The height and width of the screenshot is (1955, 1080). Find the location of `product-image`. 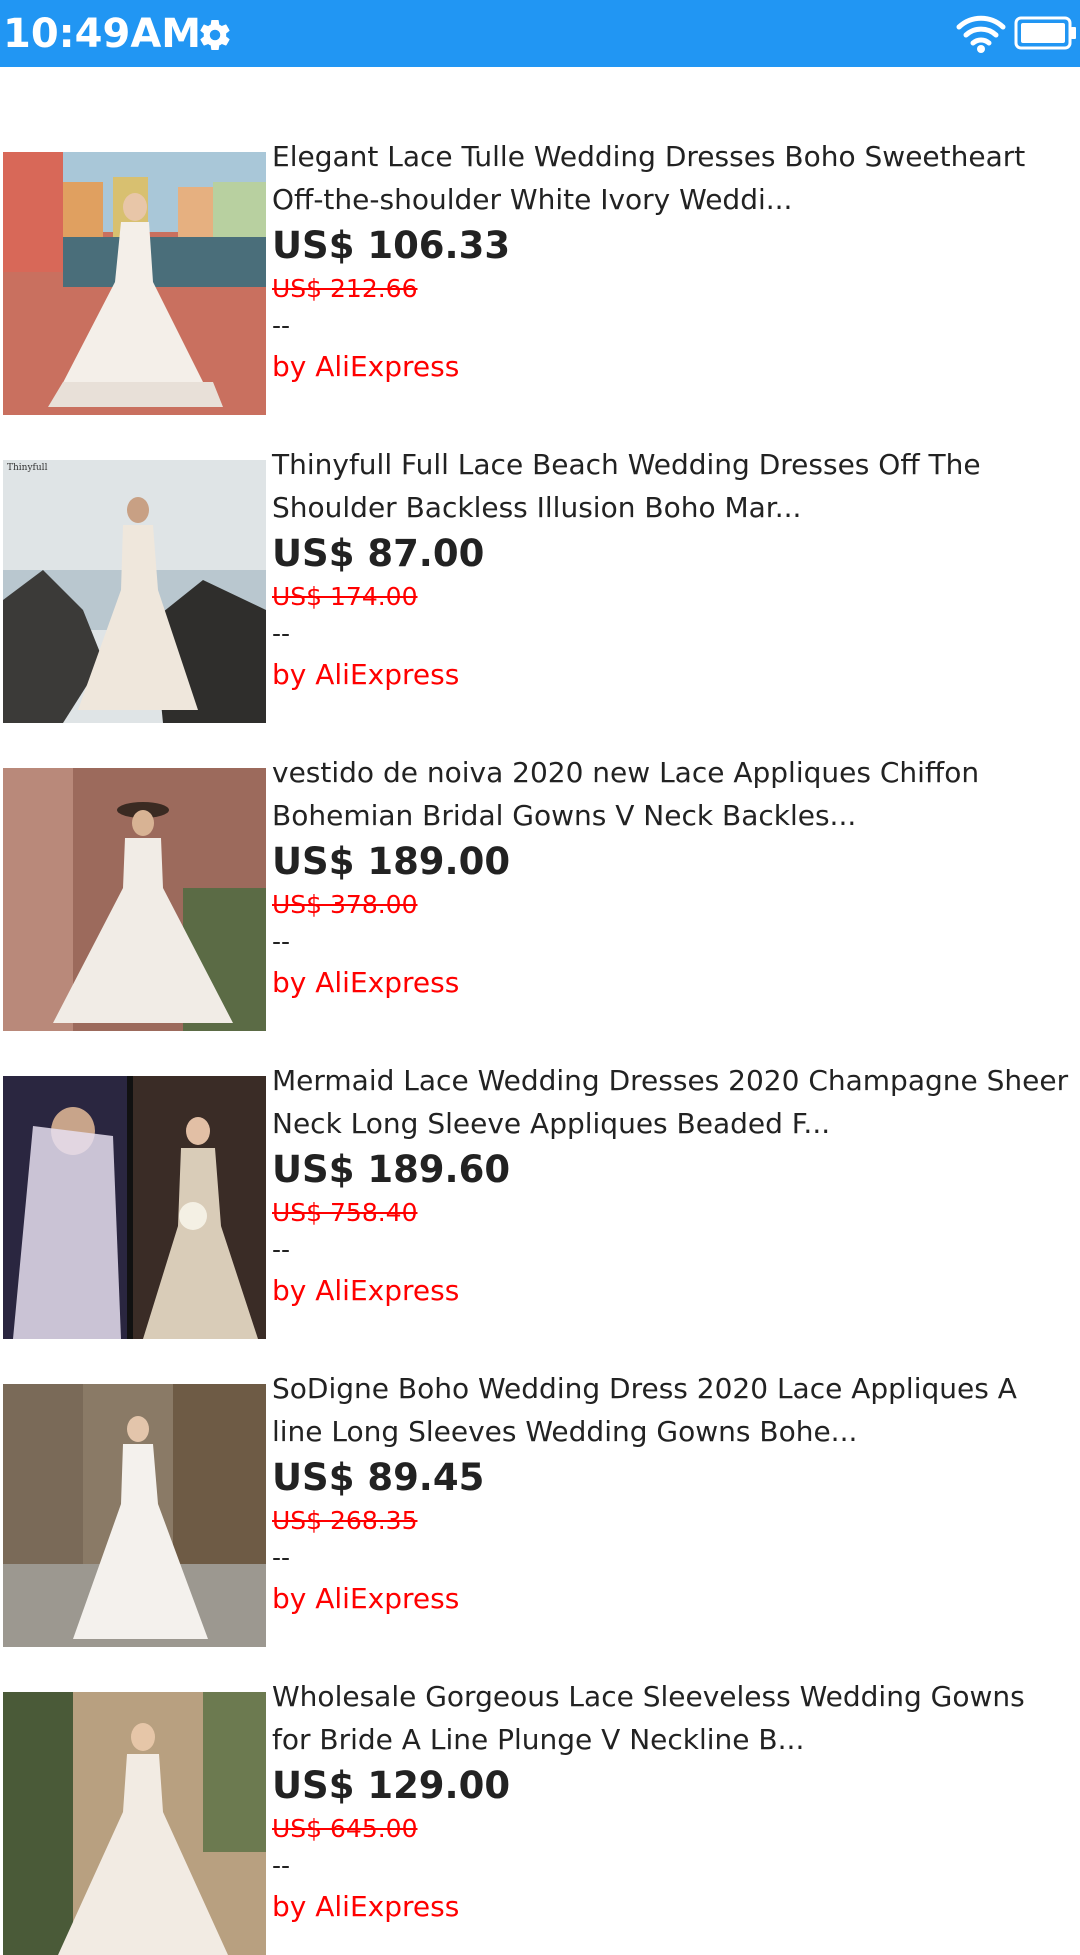

product-image is located at coordinates (134, 1823).